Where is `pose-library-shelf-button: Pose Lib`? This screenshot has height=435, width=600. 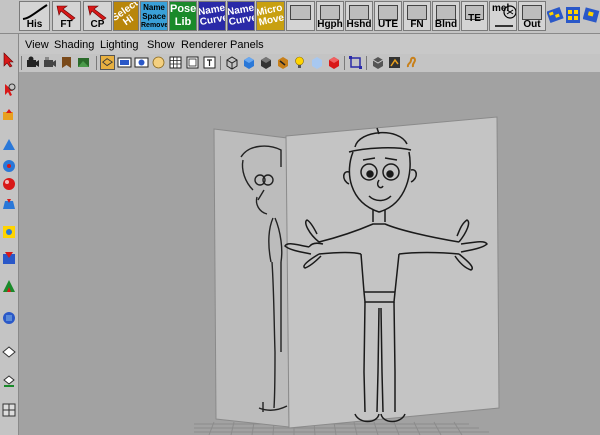
pose-library-shelf-button: Pose Lib is located at coordinates (183, 16).